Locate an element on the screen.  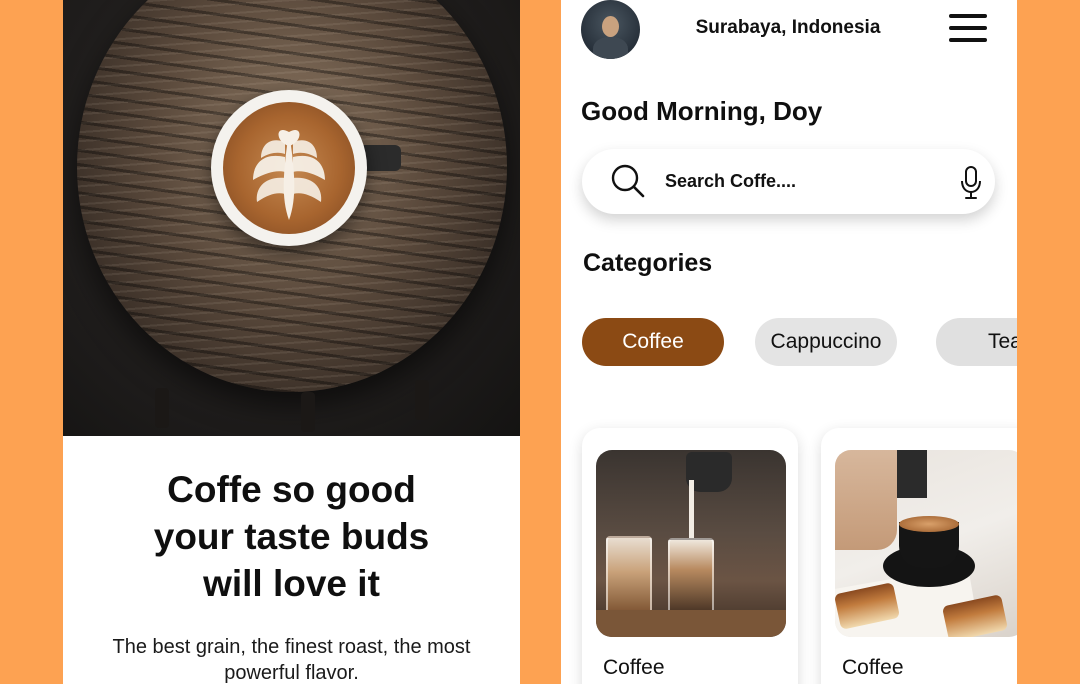
search-icon is located at coordinates (628, 181).